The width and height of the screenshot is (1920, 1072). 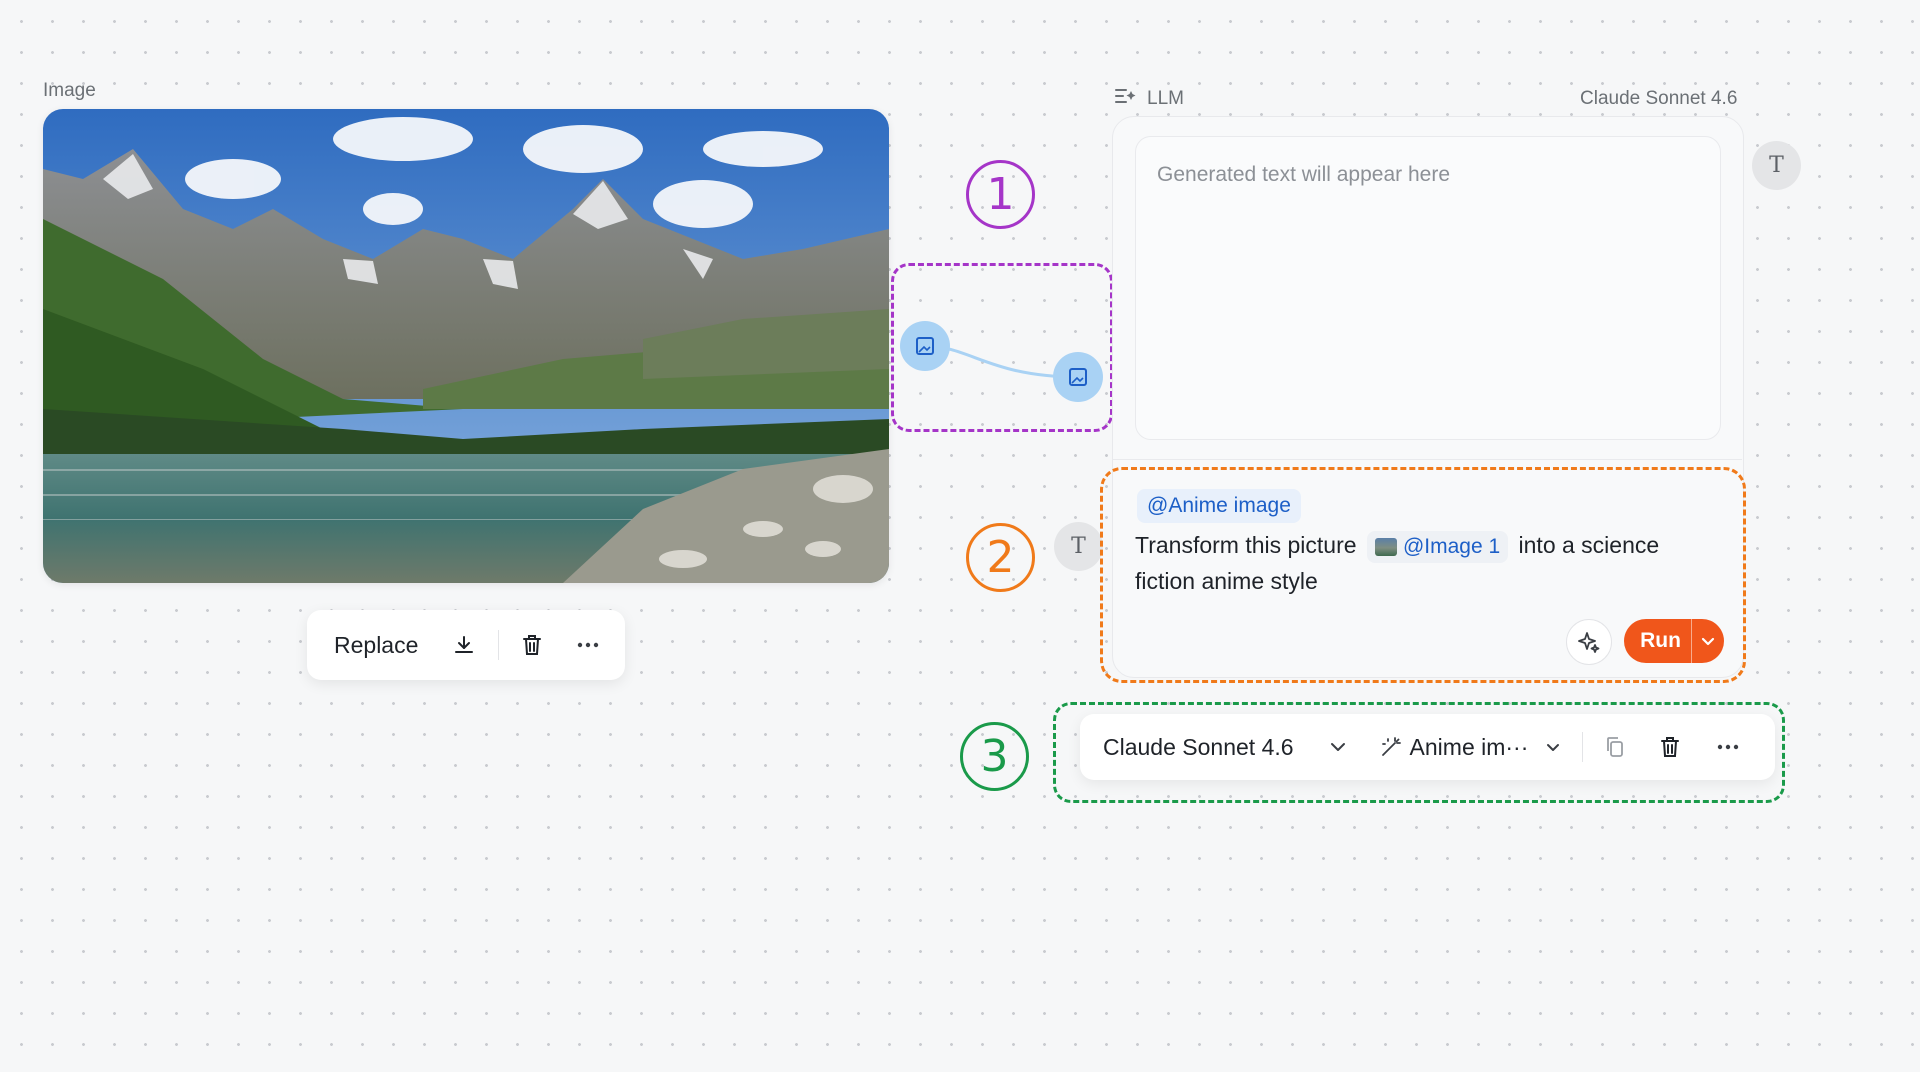 I want to click on more-icon, so click(x=588, y=645).